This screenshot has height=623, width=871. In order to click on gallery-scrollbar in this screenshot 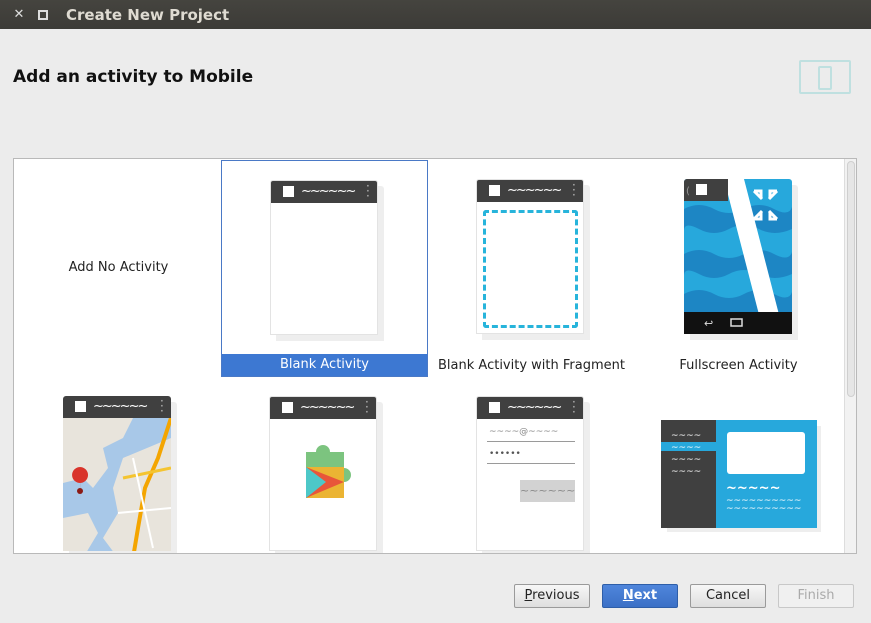, I will do `click(850, 356)`.